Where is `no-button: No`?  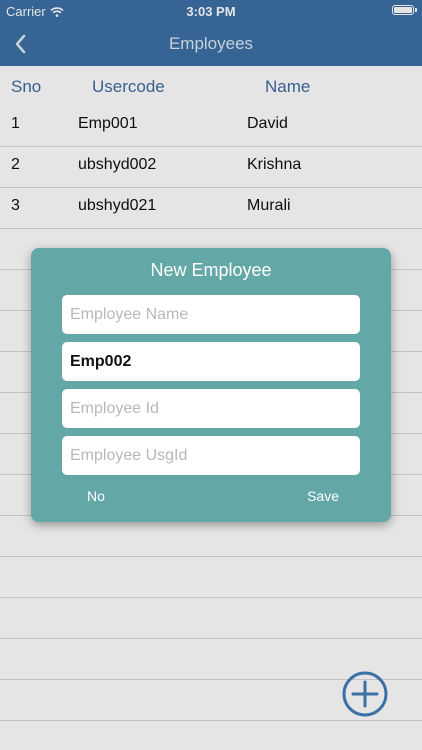
no-button: No is located at coordinates (96, 496).